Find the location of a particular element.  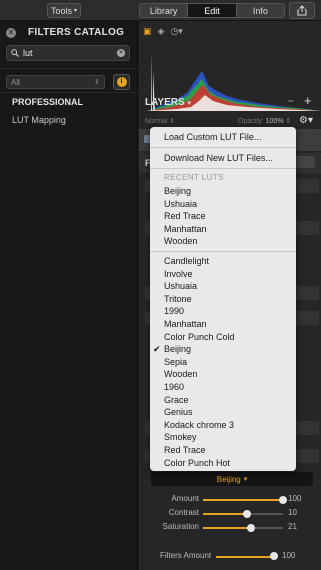

menu-item-recent-lut: Beijing is located at coordinates (177, 191).